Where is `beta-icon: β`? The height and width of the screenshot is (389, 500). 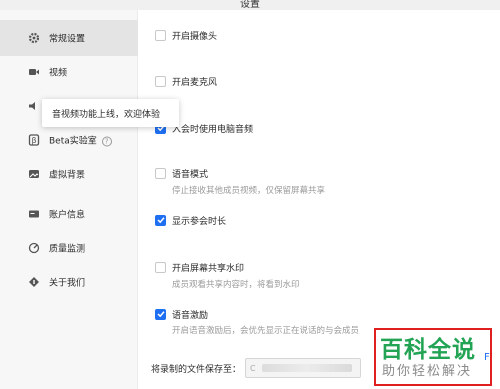
beta-icon: β is located at coordinates (34, 140).